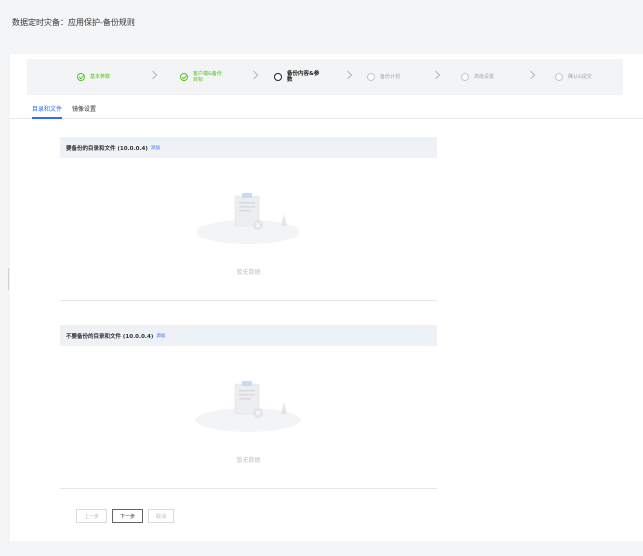  I want to click on cancel-button: 取消, so click(161, 516).